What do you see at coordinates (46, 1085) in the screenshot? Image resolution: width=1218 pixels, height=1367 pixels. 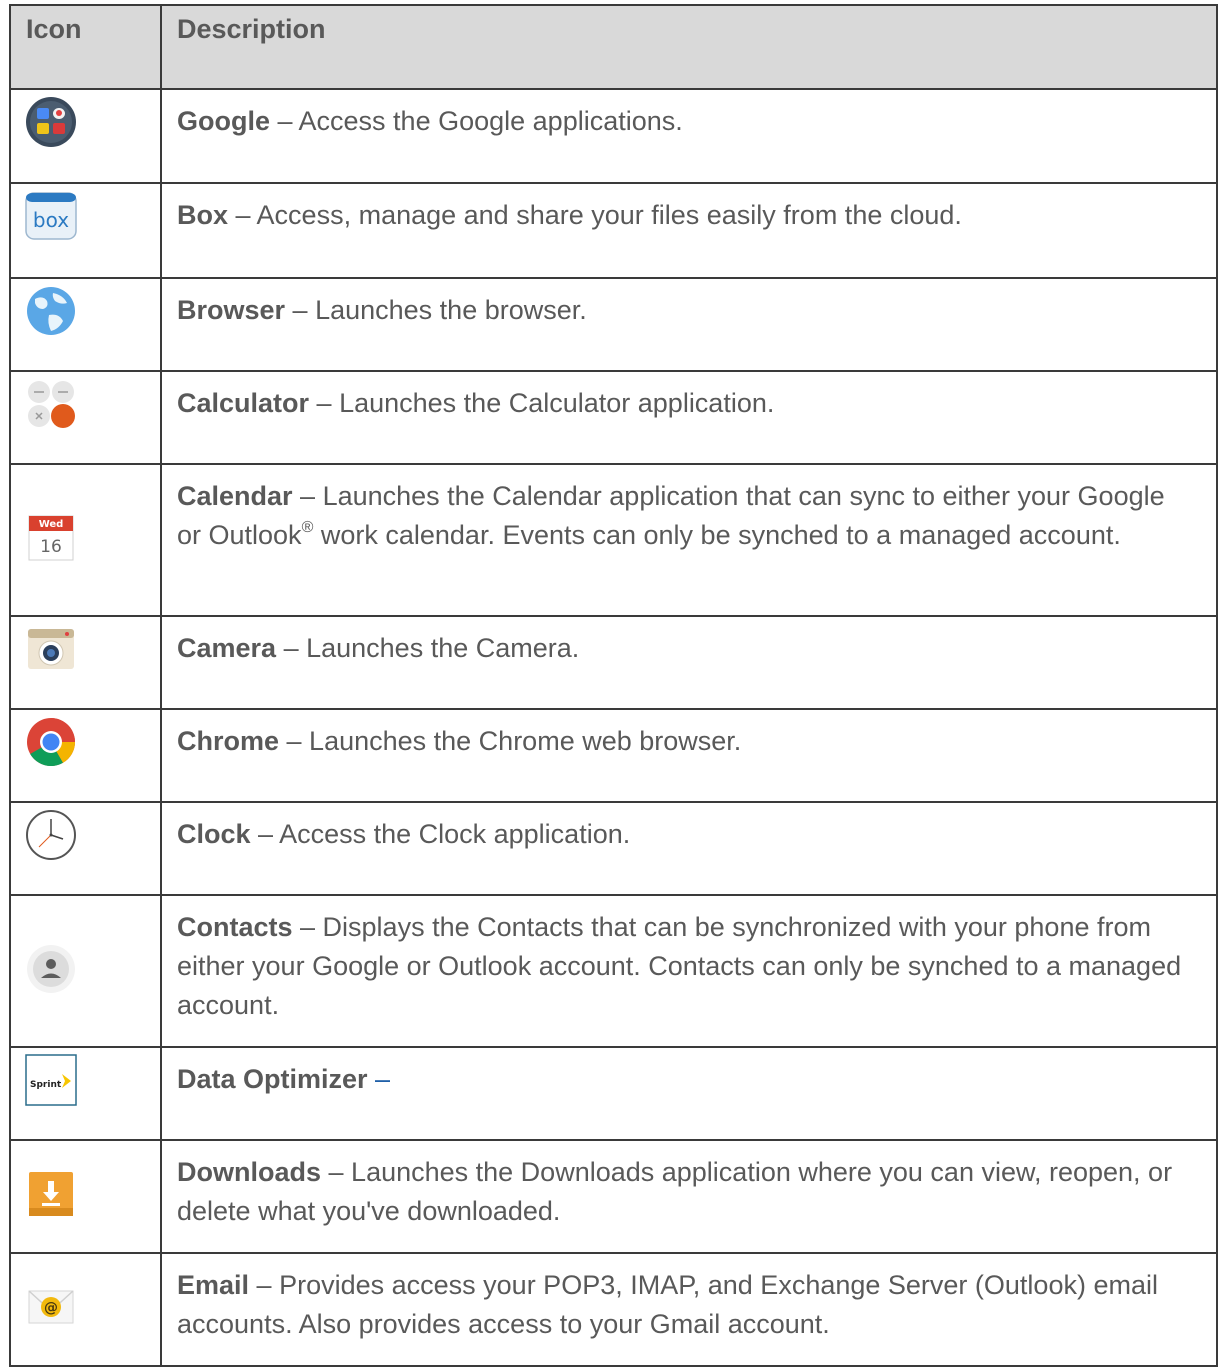 I see `svg-text: Sprint` at bounding box center [46, 1085].